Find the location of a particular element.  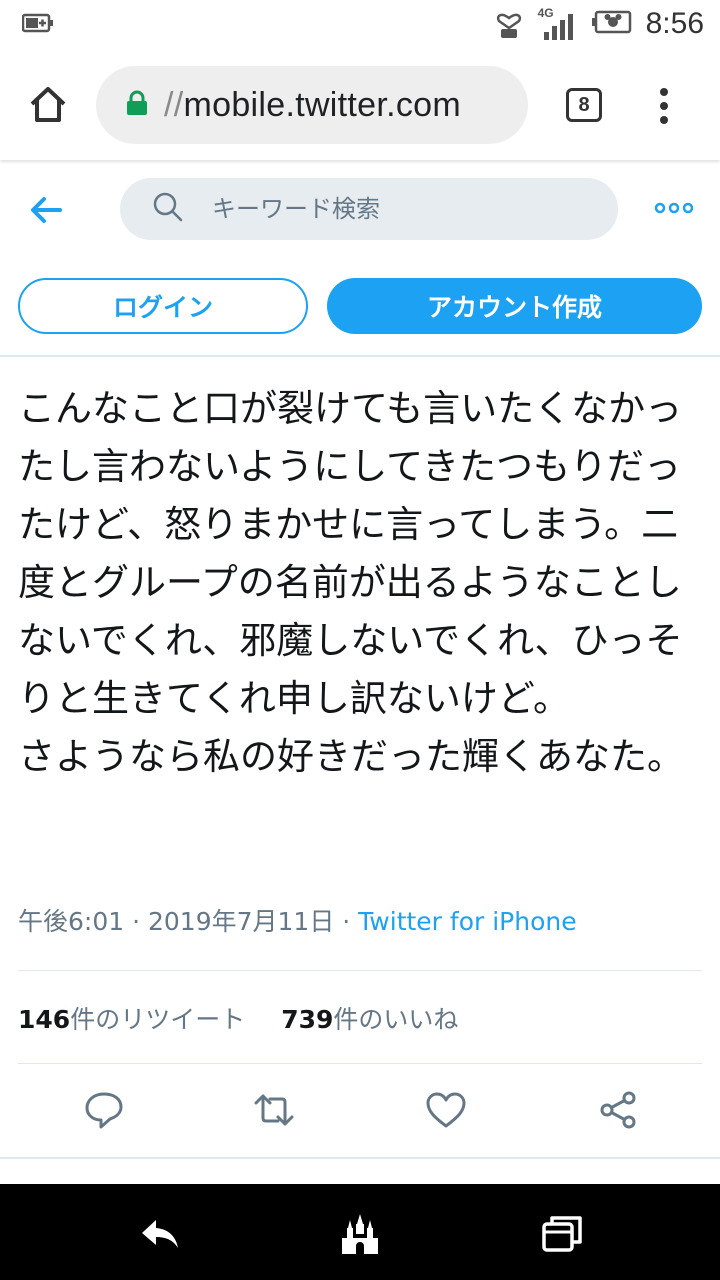

url-host: mobile.twitter.com is located at coordinates (322, 104).